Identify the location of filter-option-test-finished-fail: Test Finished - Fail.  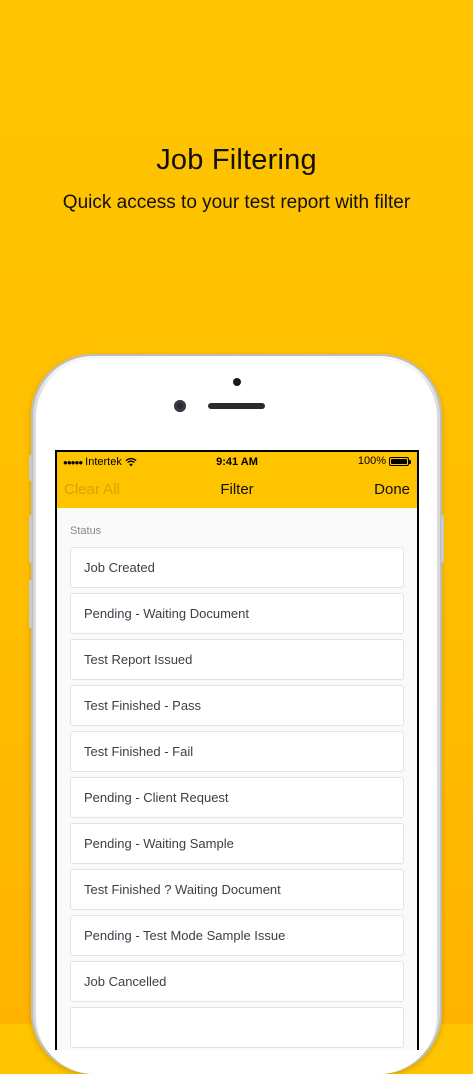
(237, 751).